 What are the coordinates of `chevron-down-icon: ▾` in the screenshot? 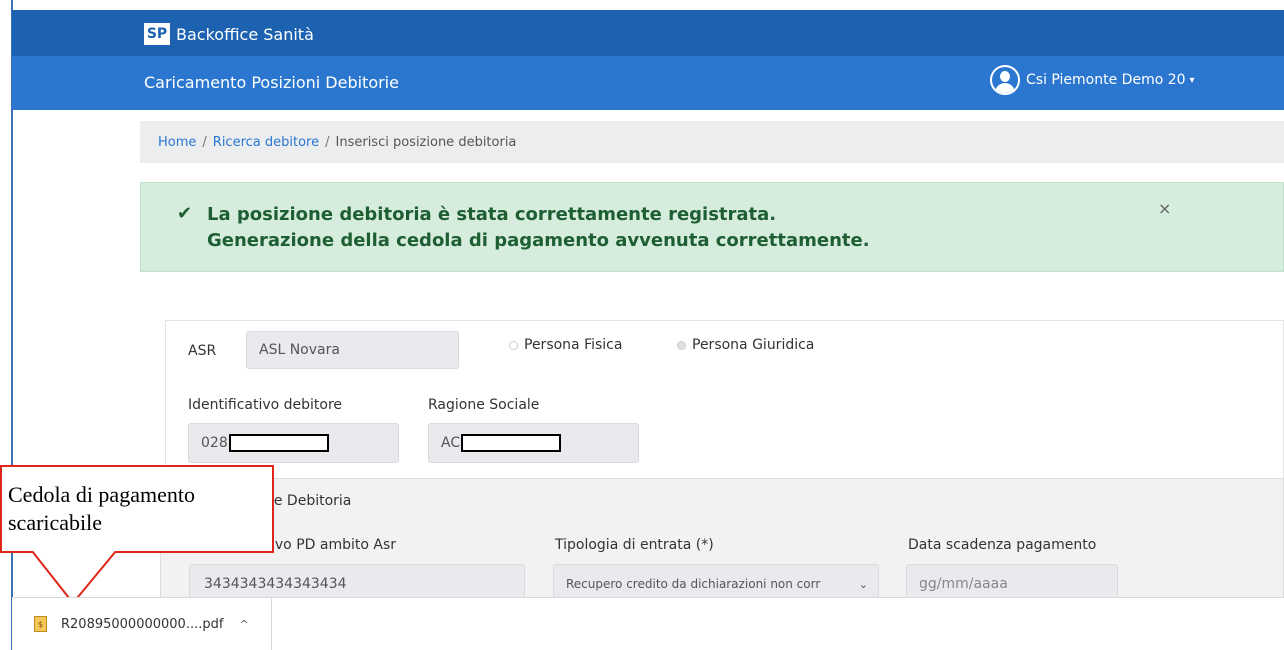 It's located at (1192, 80).